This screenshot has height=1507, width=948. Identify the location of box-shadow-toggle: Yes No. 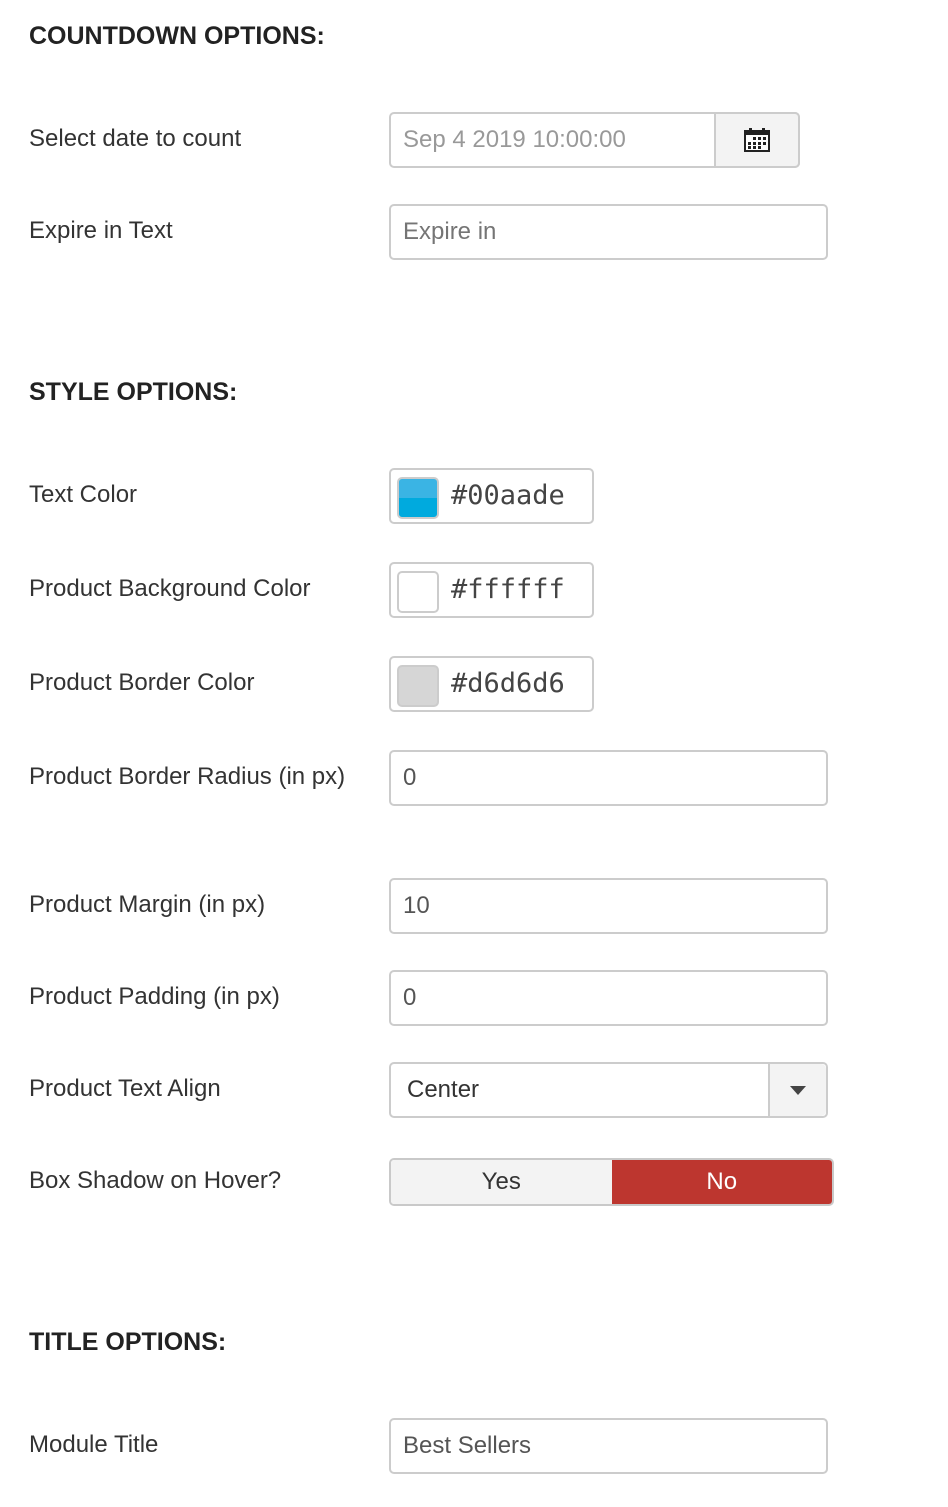
(611, 1182).